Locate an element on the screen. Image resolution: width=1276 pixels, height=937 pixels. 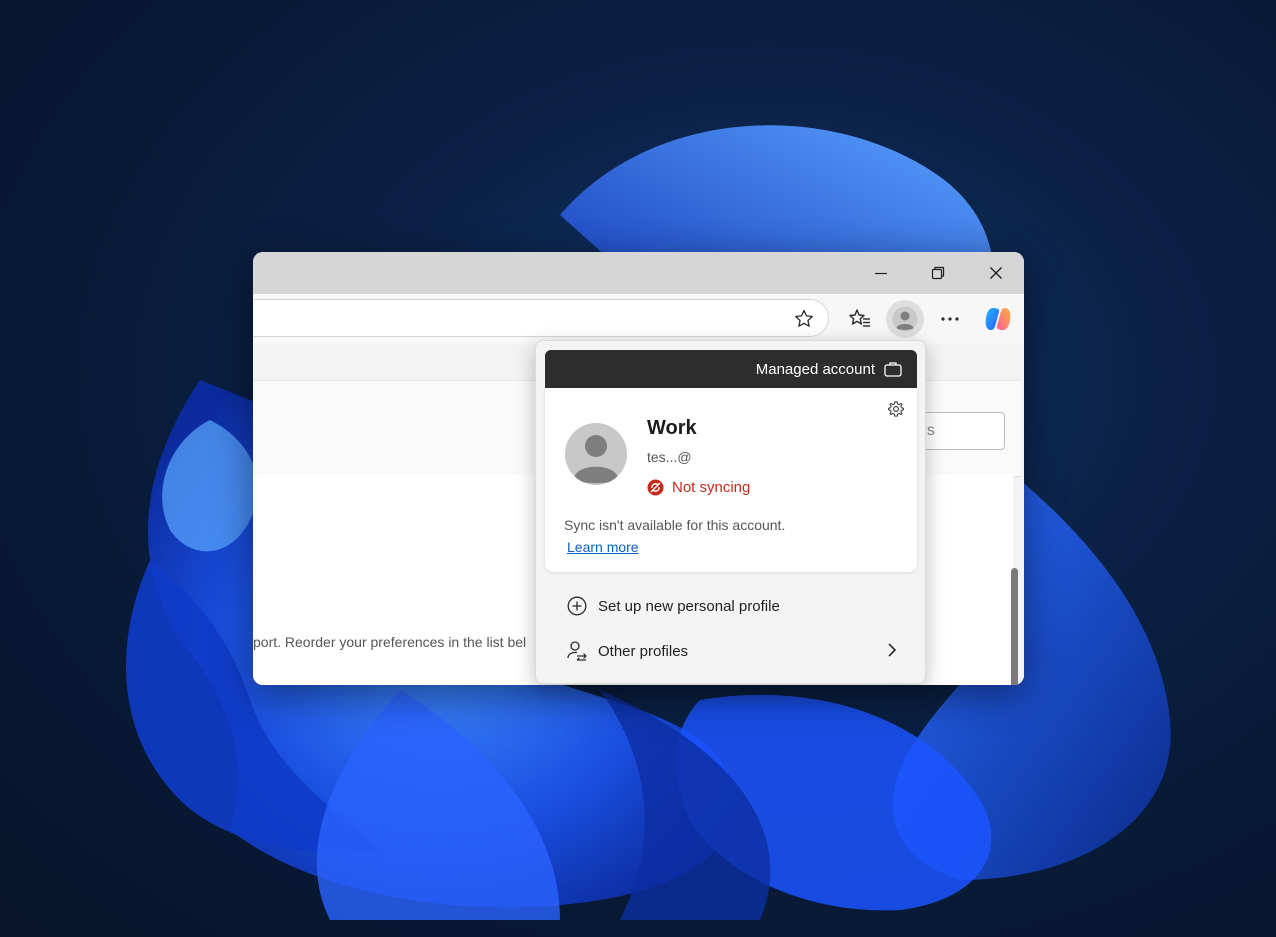
close-icon is located at coordinates (996, 273).